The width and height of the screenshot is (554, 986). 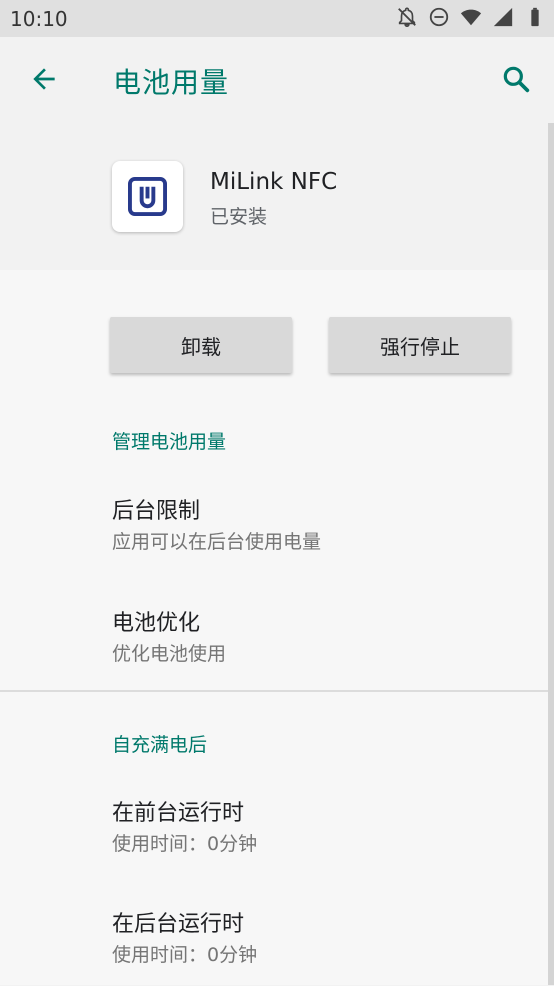 What do you see at coordinates (277, 197) in the screenshot?
I see `app-header: MiLink NFC 已安装` at bounding box center [277, 197].